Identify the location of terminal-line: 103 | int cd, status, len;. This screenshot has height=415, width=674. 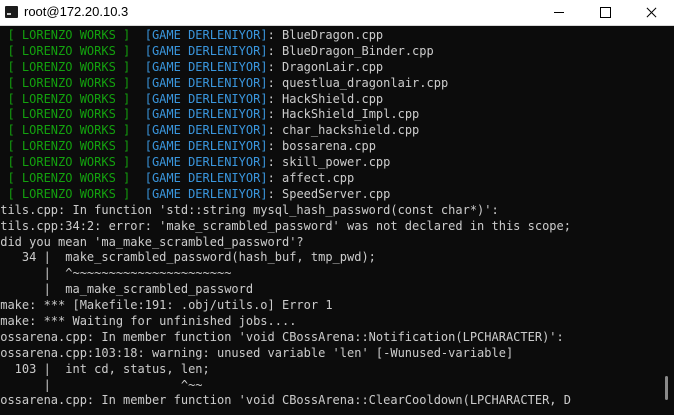
(285, 370).